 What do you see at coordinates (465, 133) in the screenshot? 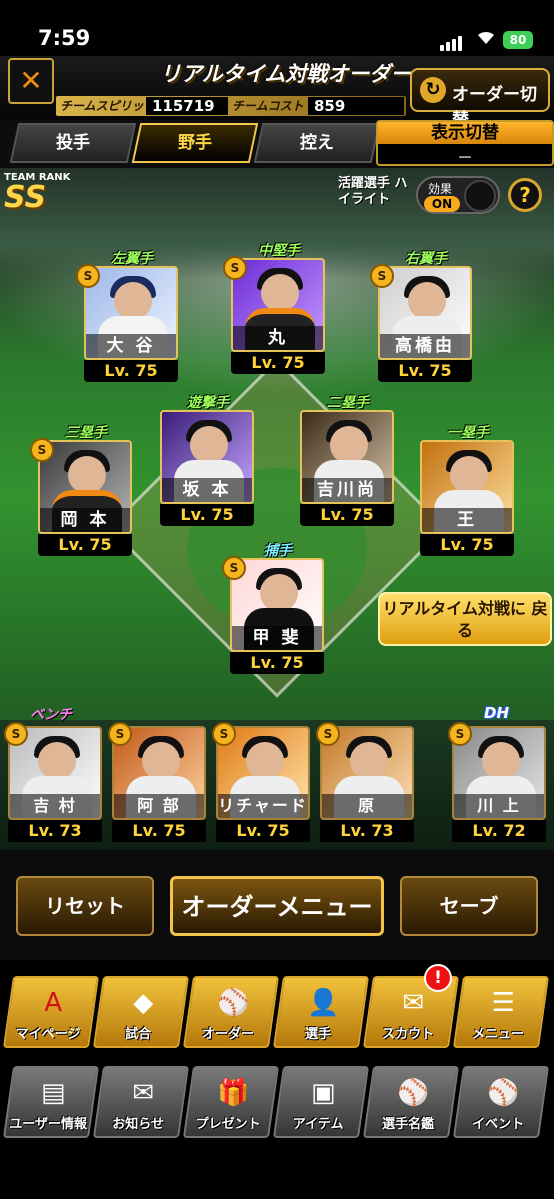
I see `display-switch-label: 表示切替` at bounding box center [465, 133].